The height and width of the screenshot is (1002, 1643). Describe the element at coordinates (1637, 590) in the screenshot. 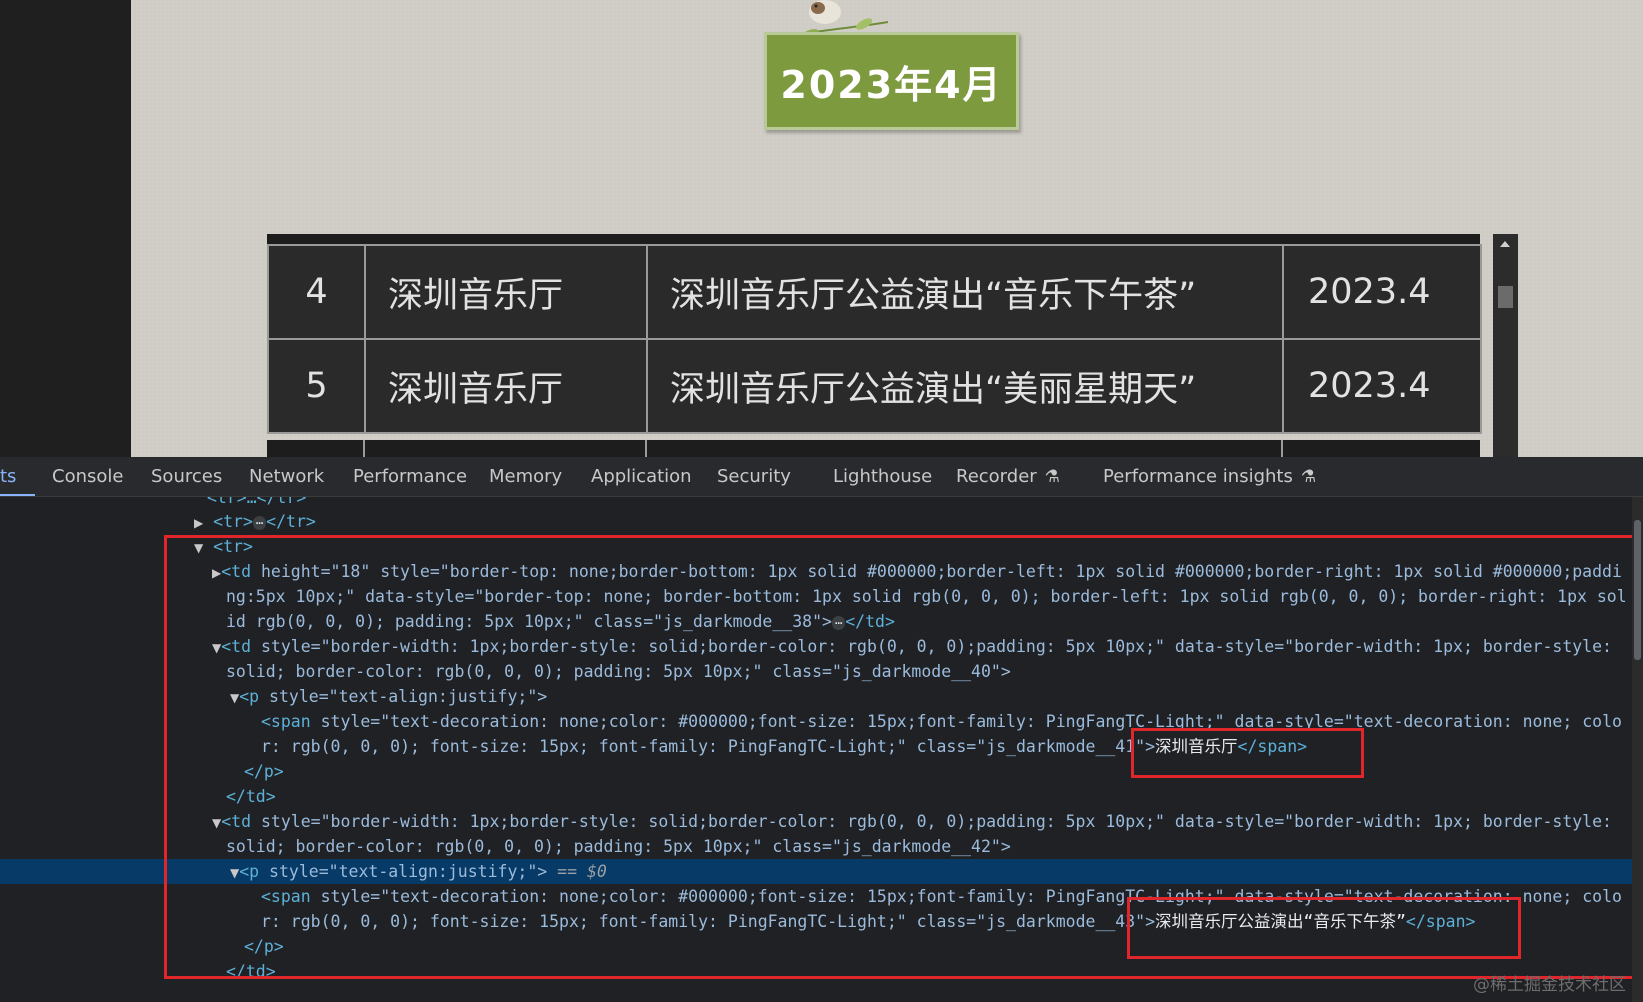

I see `dom-scroll-thumb` at that location.